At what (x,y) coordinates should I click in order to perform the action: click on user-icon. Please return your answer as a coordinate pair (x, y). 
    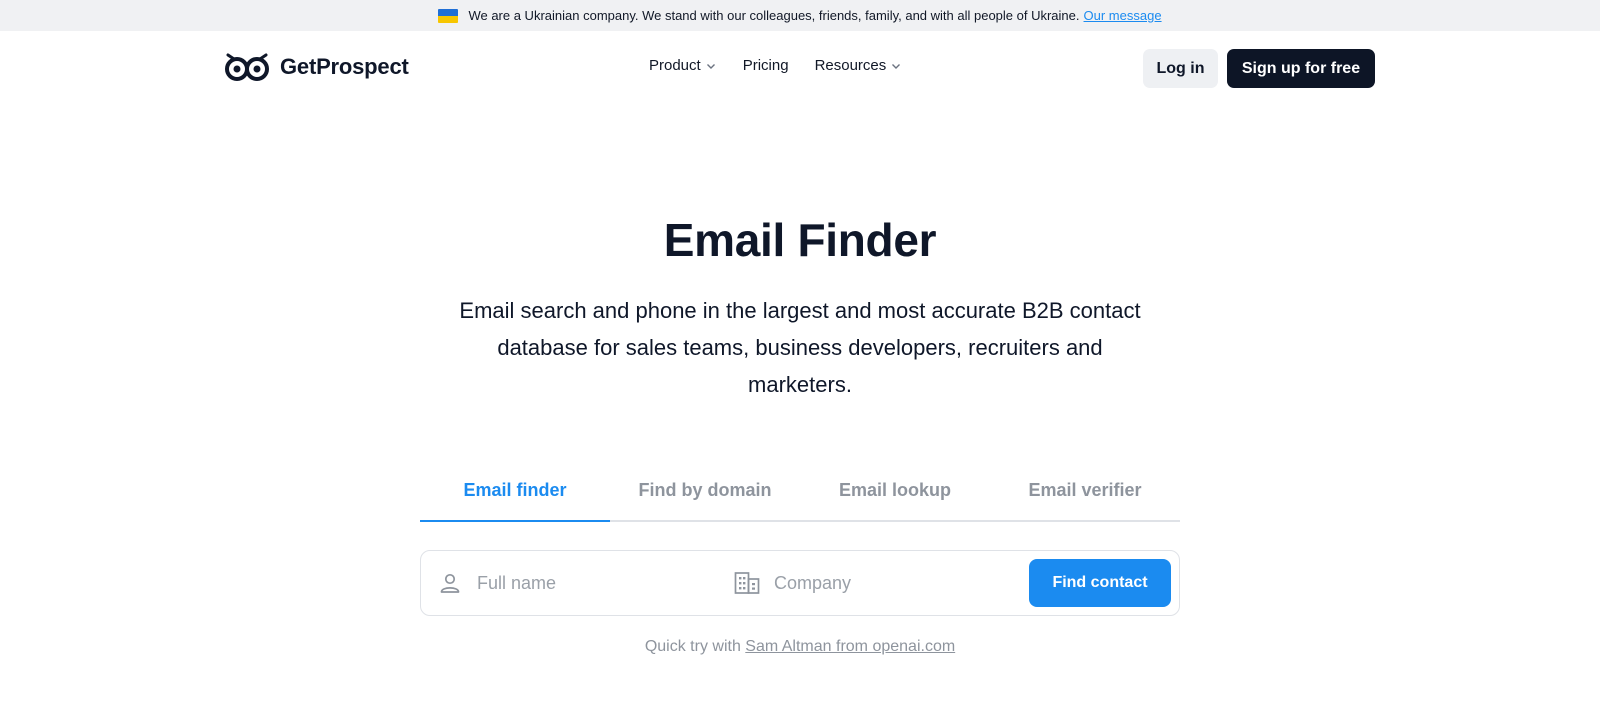
    Looking at the image, I should click on (450, 583).